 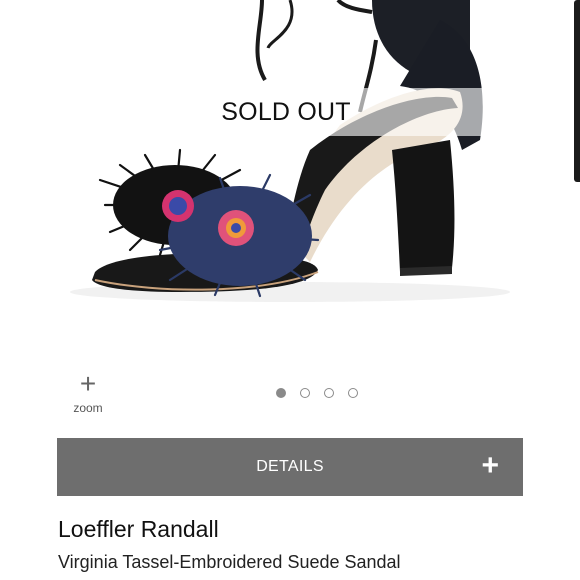 I want to click on product-name: Virginia Tassel-Embroidered Suede Sandal, so click(x=229, y=562).